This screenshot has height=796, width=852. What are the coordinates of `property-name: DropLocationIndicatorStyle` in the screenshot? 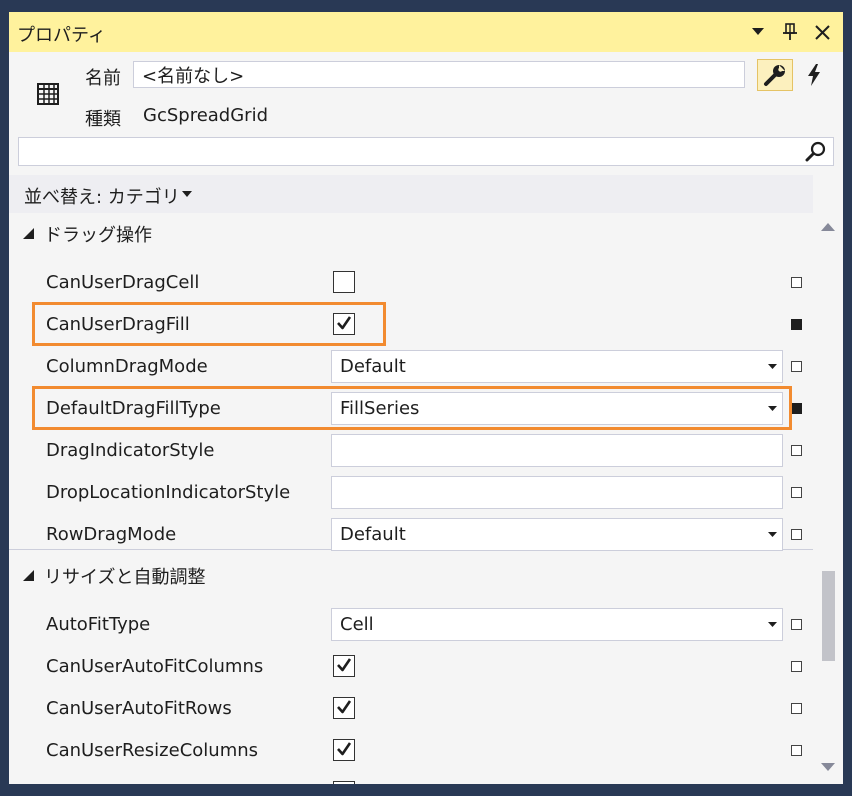 It's located at (168, 492).